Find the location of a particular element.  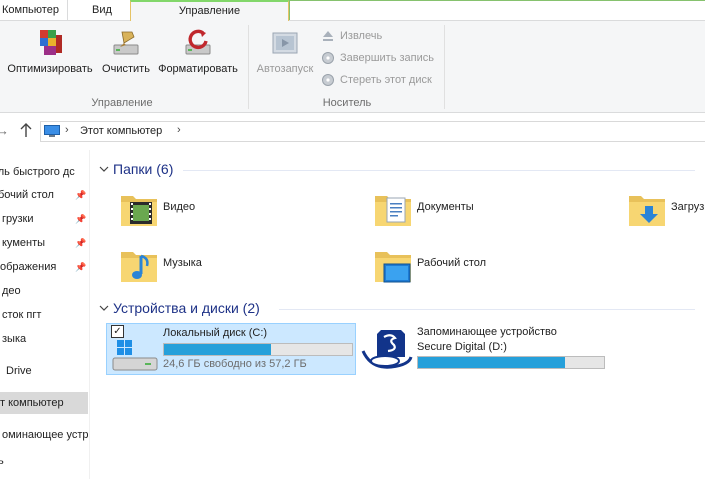

nav-item-sd-card: оминающее устр is located at coordinates (44, 435).